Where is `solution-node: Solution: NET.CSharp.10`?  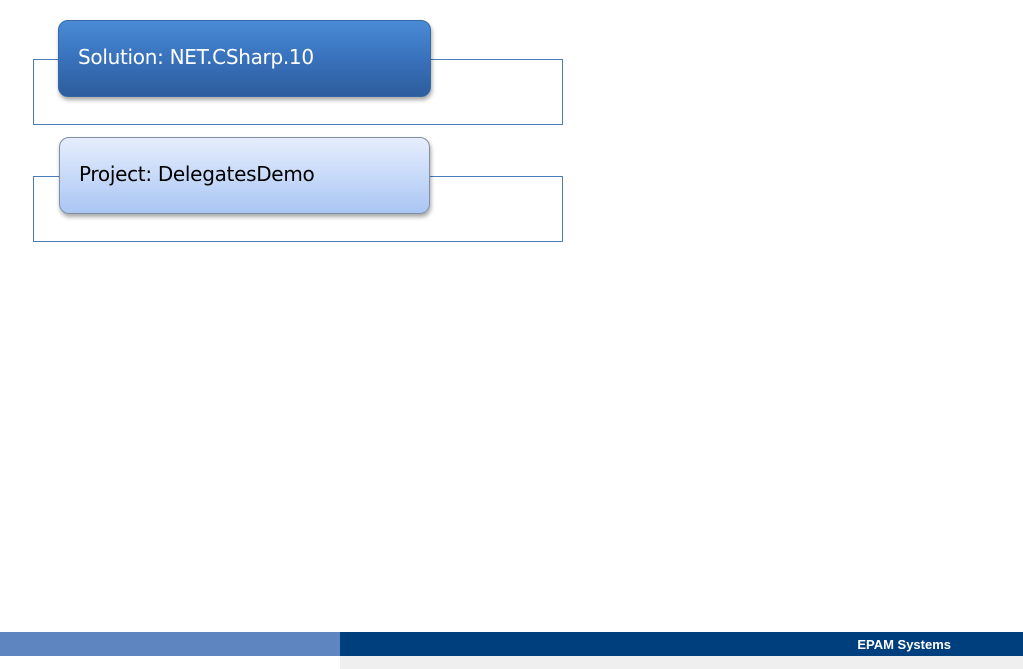 solution-node: Solution: NET.CSharp.10 is located at coordinates (244, 58).